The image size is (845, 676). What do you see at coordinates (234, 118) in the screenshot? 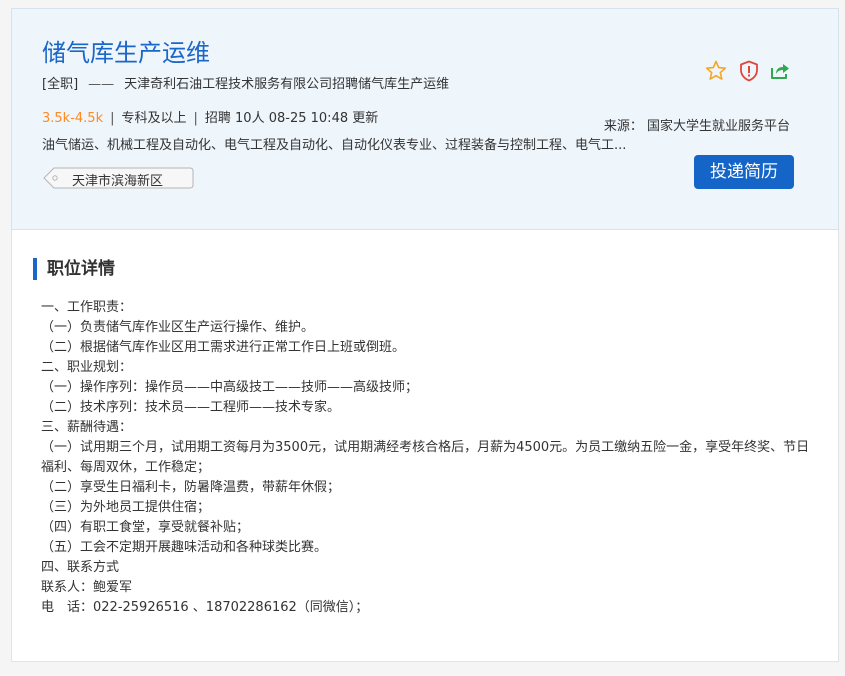
I see `recruit-count: 招聘 10人` at bounding box center [234, 118].